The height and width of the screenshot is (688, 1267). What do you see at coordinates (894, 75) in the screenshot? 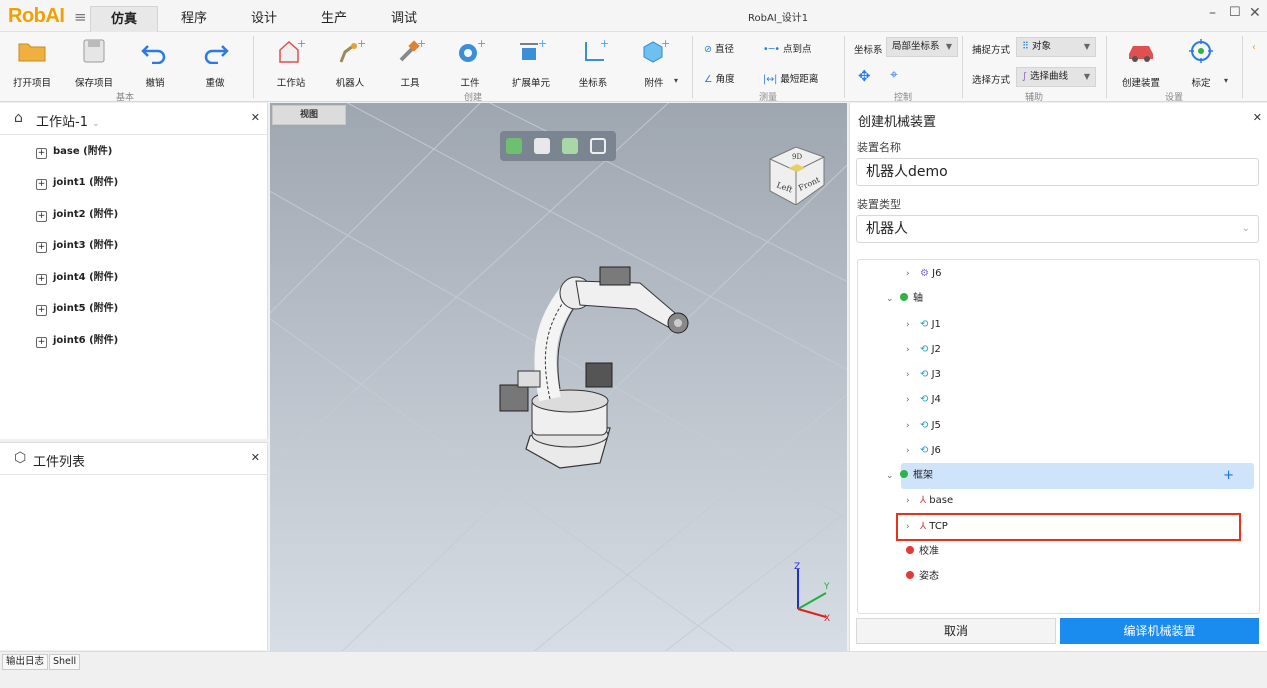
I see `align-icon: ⌖` at bounding box center [894, 75].